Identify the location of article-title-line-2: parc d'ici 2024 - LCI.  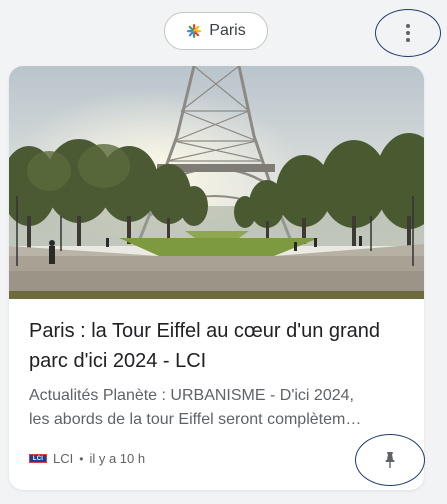
(118, 361).